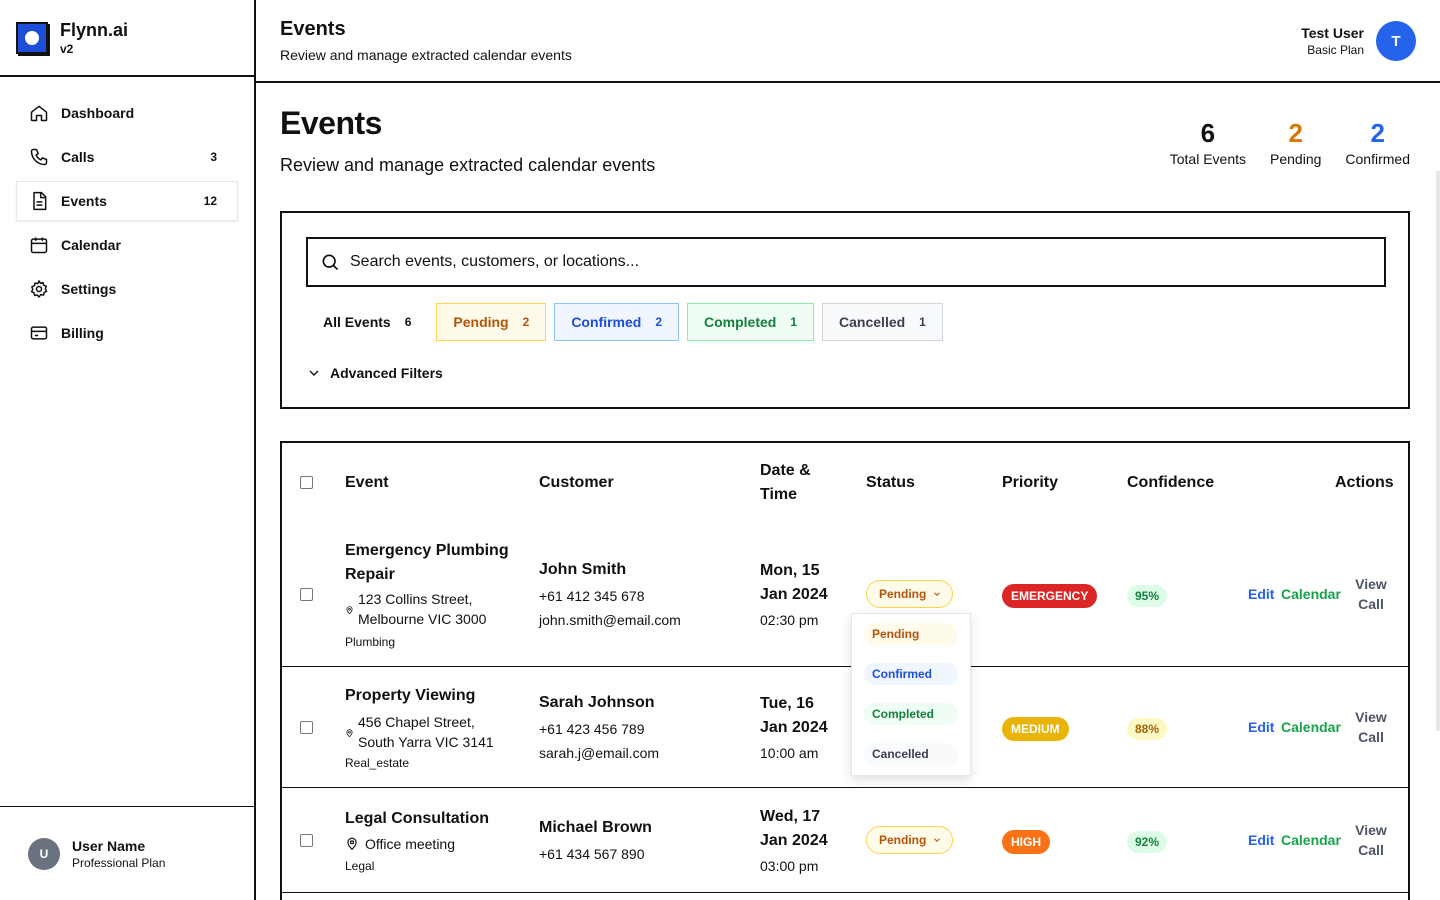  Describe the element at coordinates (410, 696) in the screenshot. I see `event-title: Property Viewing` at that location.